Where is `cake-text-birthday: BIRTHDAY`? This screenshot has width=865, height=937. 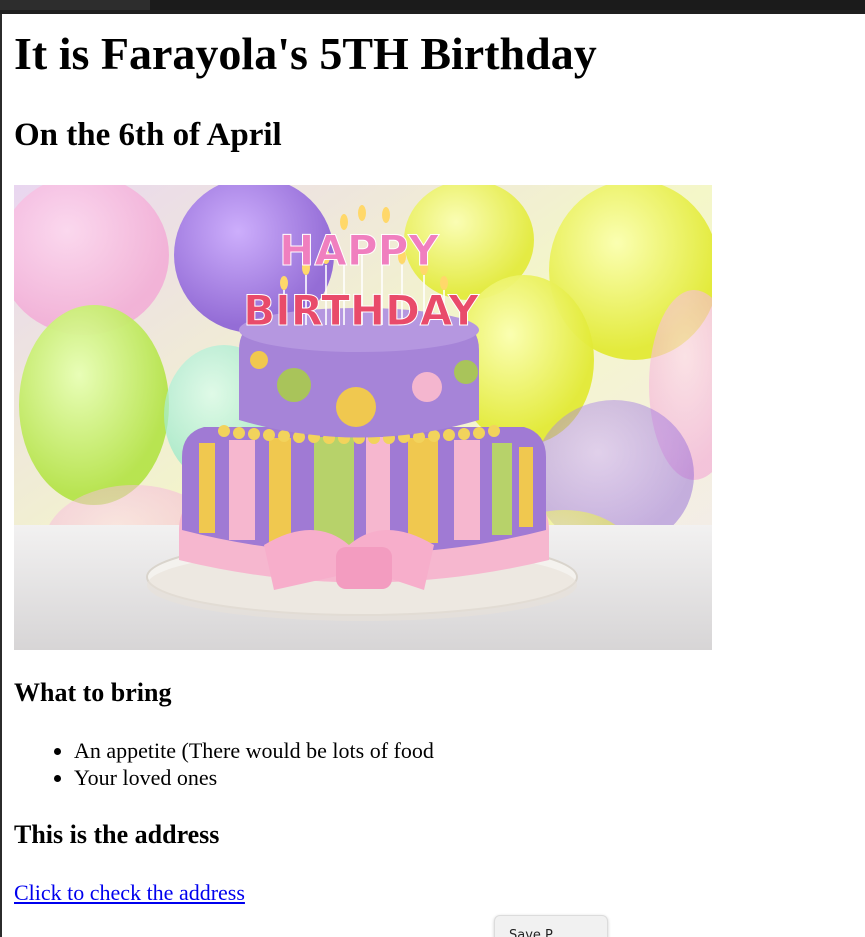 cake-text-birthday: BIRTHDAY is located at coordinates (361, 310).